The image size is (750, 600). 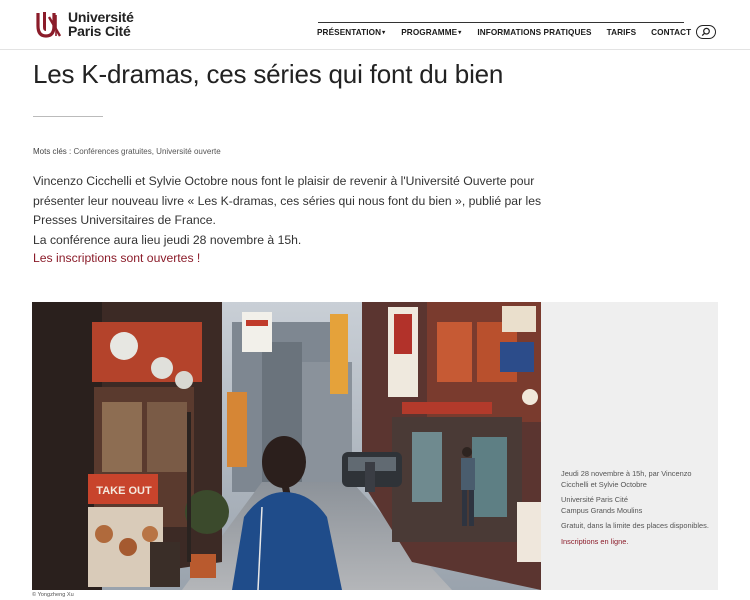 I want to click on keywords-label: Mots clés :, so click(x=52, y=151).